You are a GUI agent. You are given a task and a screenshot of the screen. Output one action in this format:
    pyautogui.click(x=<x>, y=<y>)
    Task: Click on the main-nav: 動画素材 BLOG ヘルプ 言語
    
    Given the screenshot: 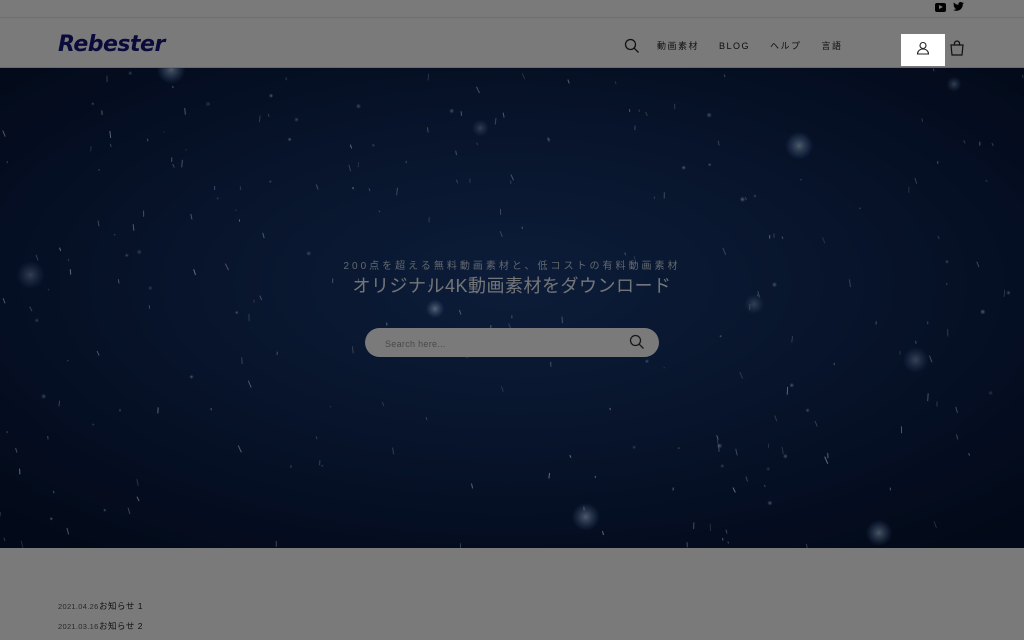 What is the action you would take?
    pyautogui.click(x=743, y=46)
    